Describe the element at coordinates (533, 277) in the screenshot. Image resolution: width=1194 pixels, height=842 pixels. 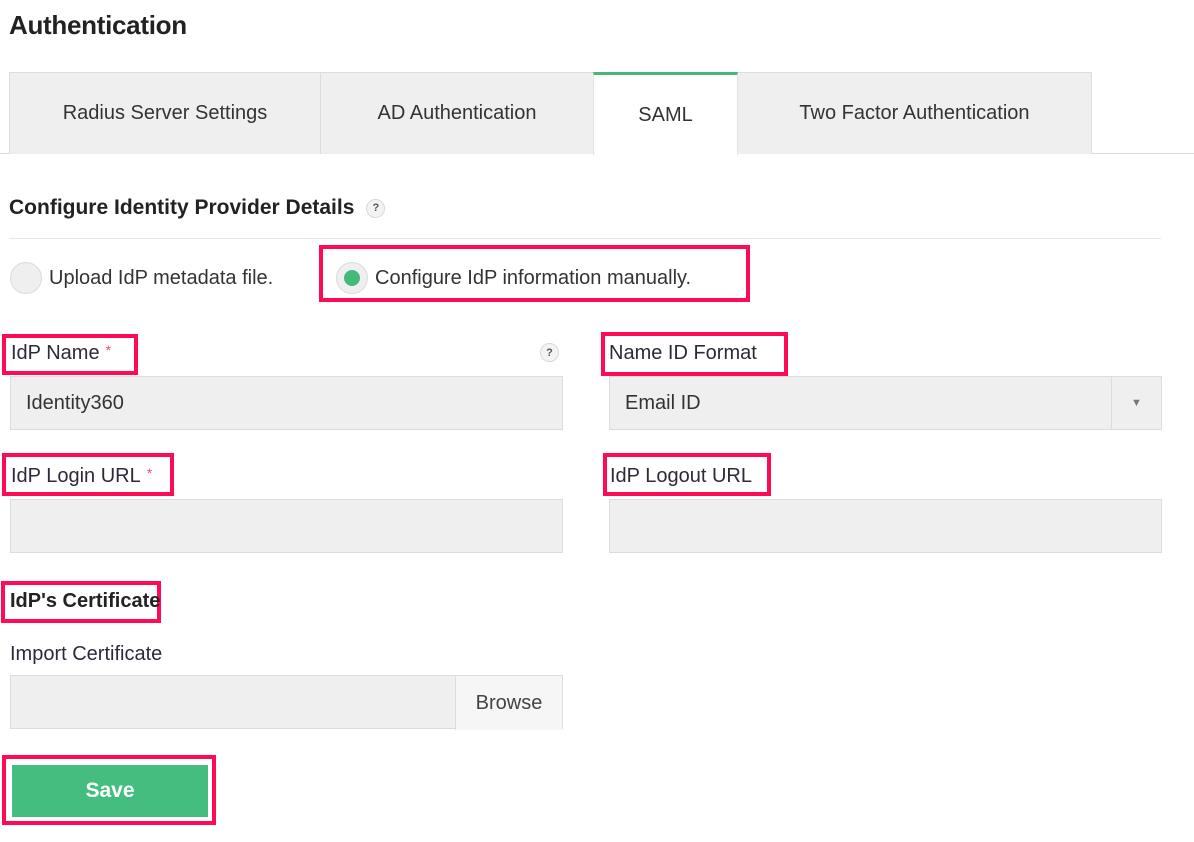
I see `radio-label: Configure IdP information manually.` at that location.